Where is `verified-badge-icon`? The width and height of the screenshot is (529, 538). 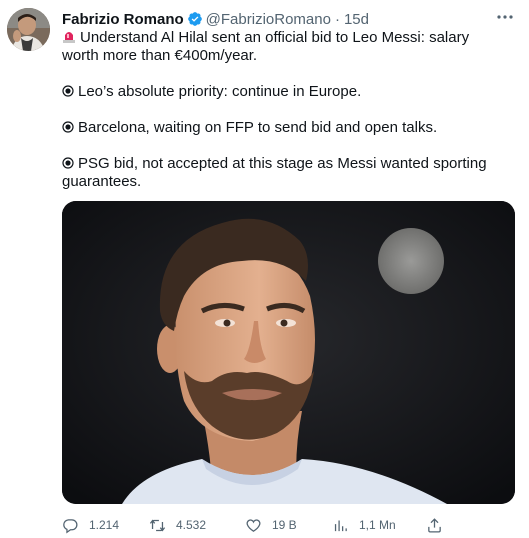 verified-badge-icon is located at coordinates (195, 19).